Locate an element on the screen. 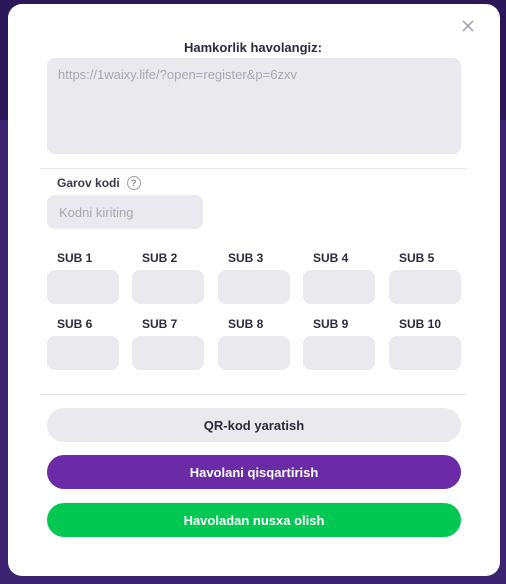 The image size is (506, 584). sub-8-input is located at coordinates (254, 353).